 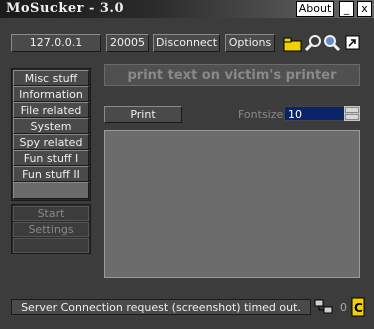 What do you see at coordinates (323, 306) in the screenshot?
I see `network-connection-icon` at bounding box center [323, 306].